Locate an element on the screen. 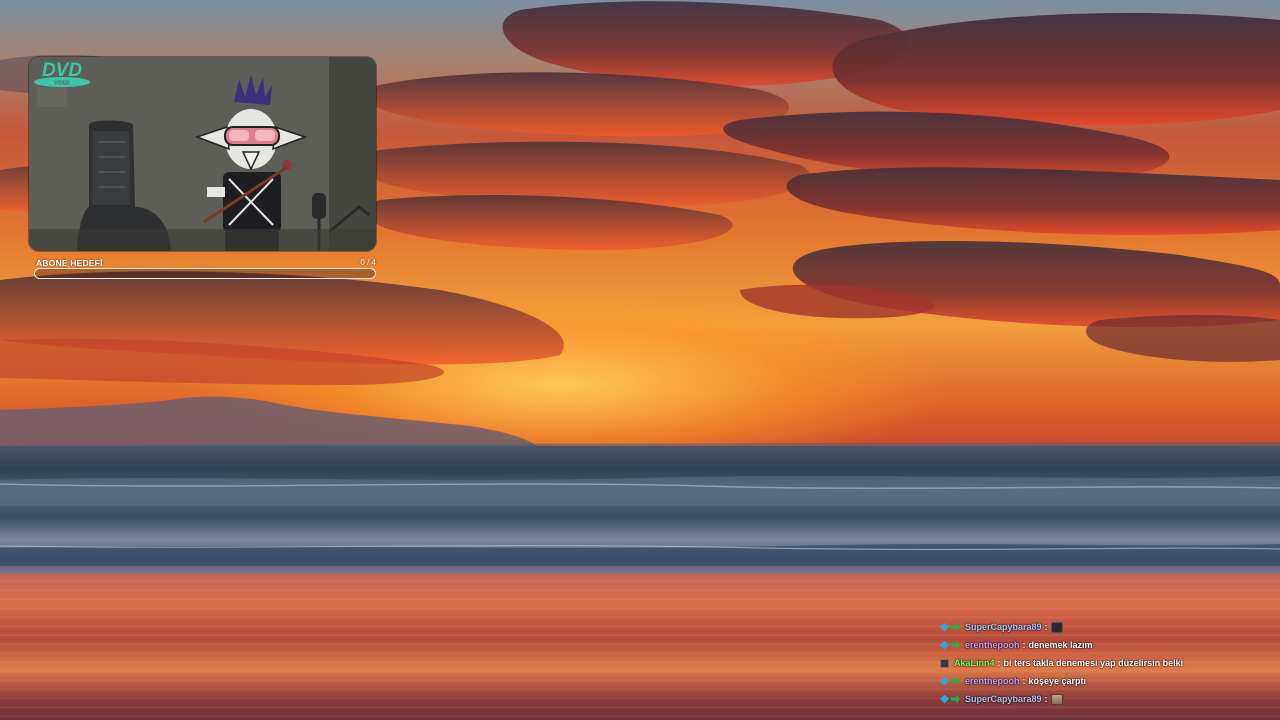  chat-text: köşeye çarptı is located at coordinates (1057, 681).